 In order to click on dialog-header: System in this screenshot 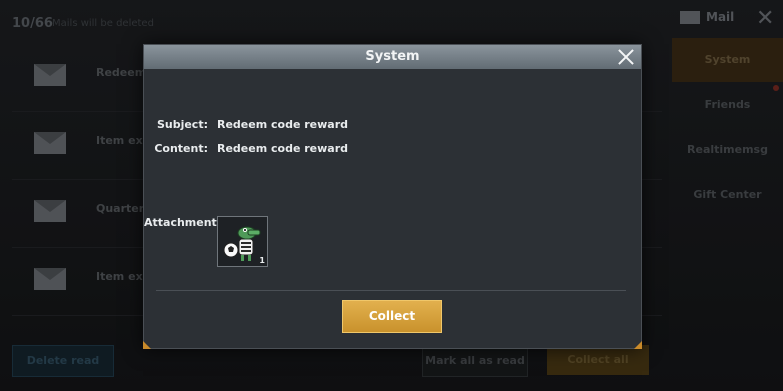, I will do `click(392, 57)`.